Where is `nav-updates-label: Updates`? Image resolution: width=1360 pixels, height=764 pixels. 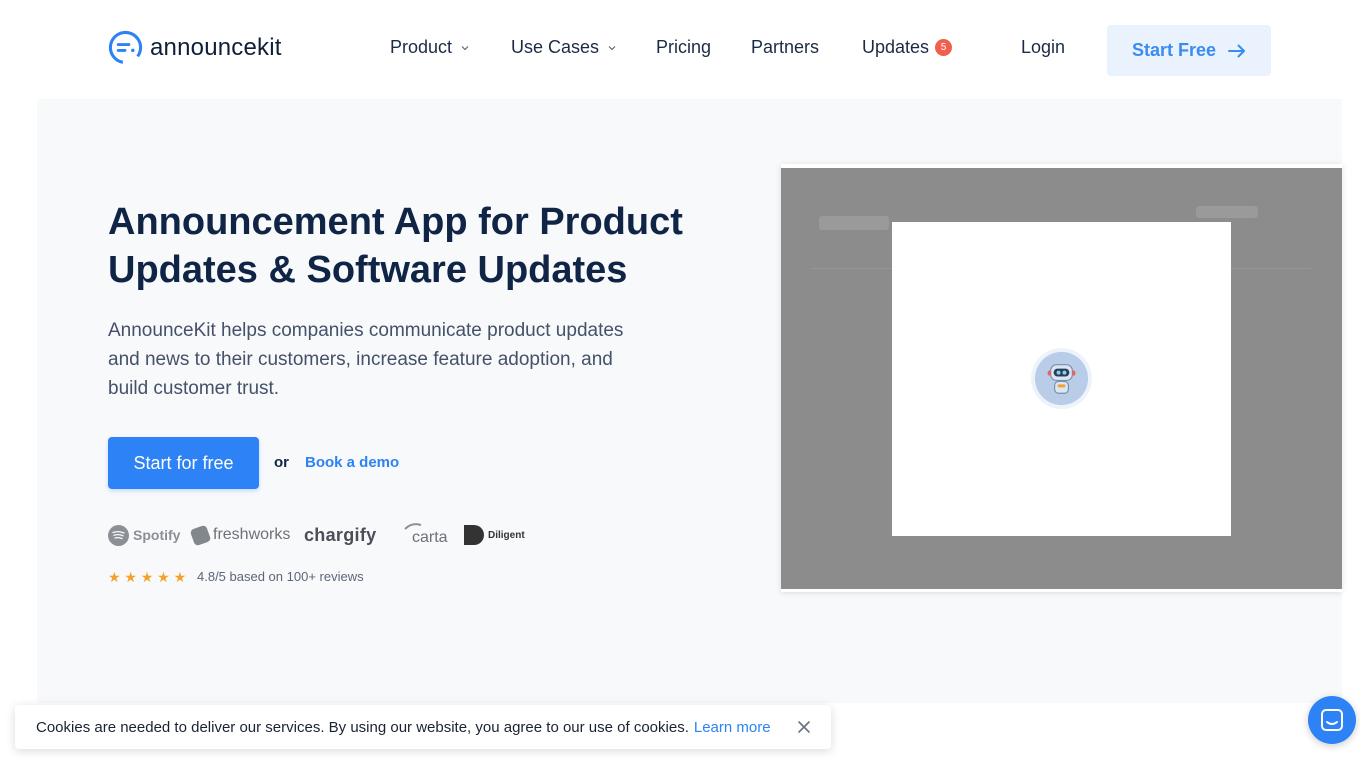 nav-updates-label: Updates is located at coordinates (896, 47).